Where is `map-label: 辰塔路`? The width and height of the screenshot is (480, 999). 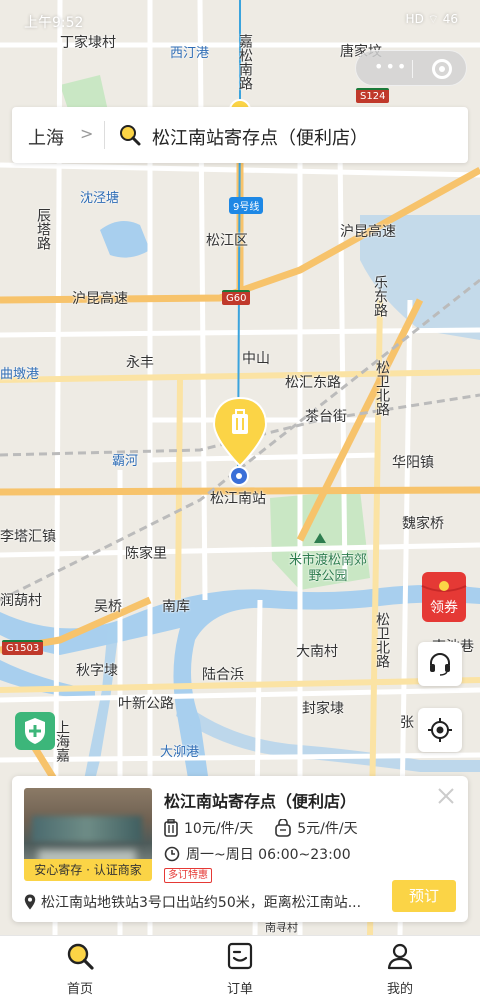
map-label: 辰塔路 is located at coordinates (43, 229).